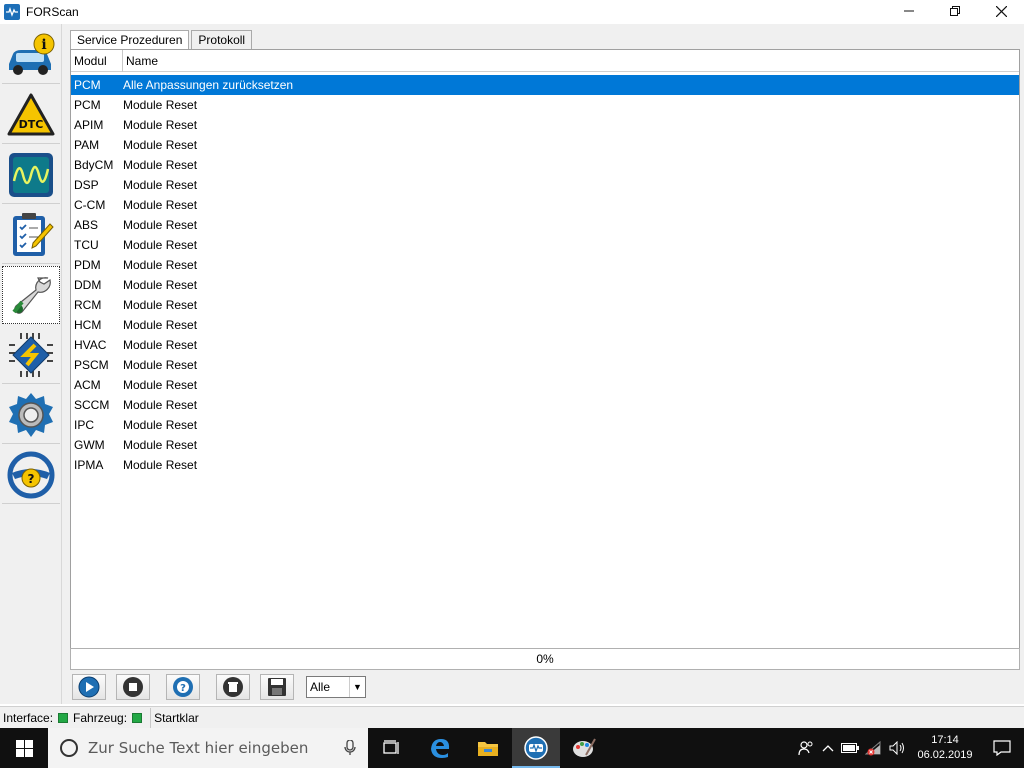  I want to click on clear-button, so click(233, 687).